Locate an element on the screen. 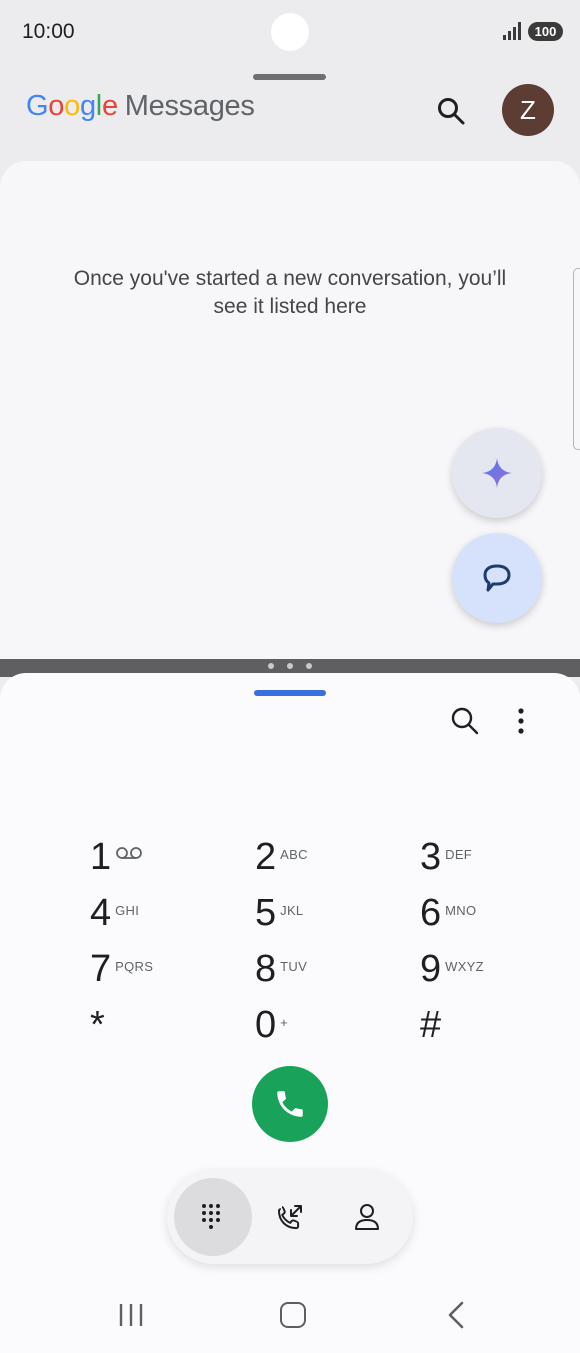 Image resolution: width=580 pixels, height=1353 pixels. app-title: Google Messages is located at coordinates (140, 106).